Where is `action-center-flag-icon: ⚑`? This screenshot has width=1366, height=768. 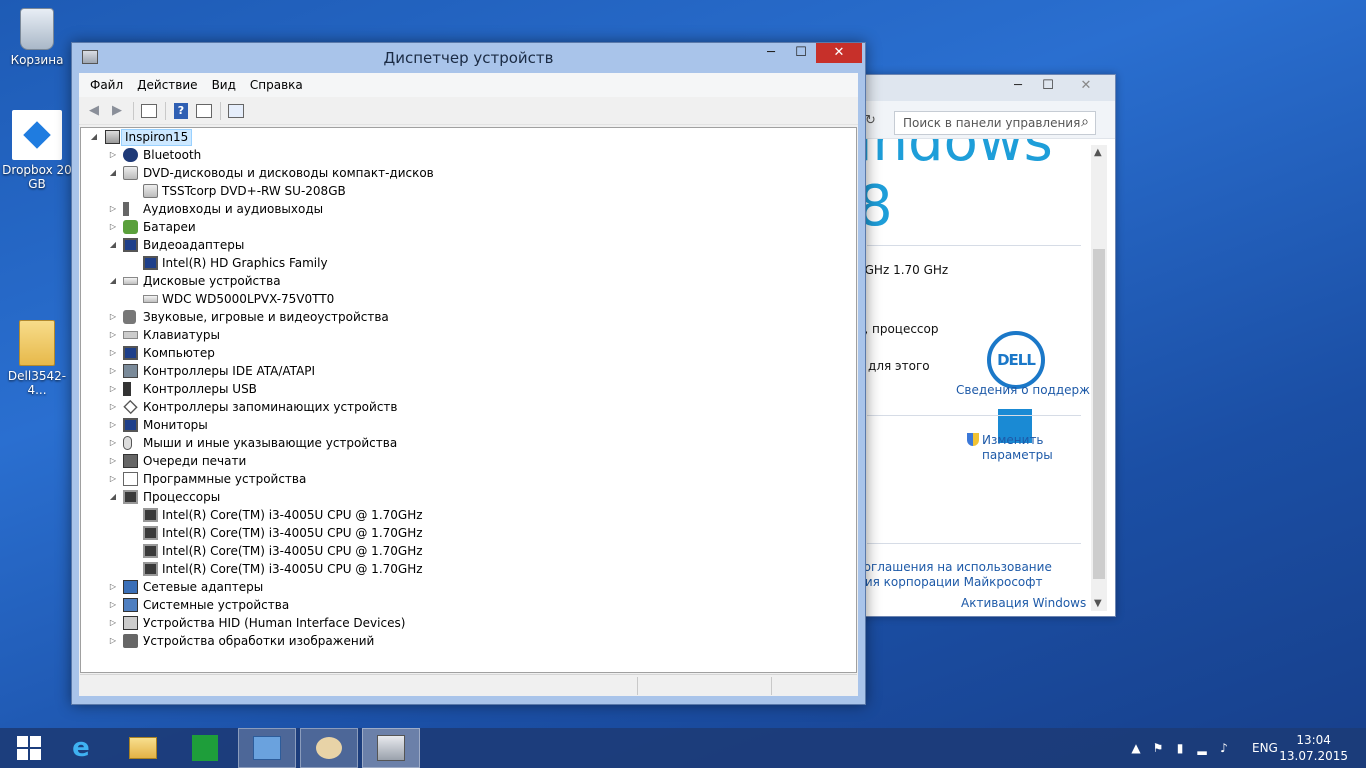 action-center-flag-icon: ⚑ is located at coordinates (1158, 748).